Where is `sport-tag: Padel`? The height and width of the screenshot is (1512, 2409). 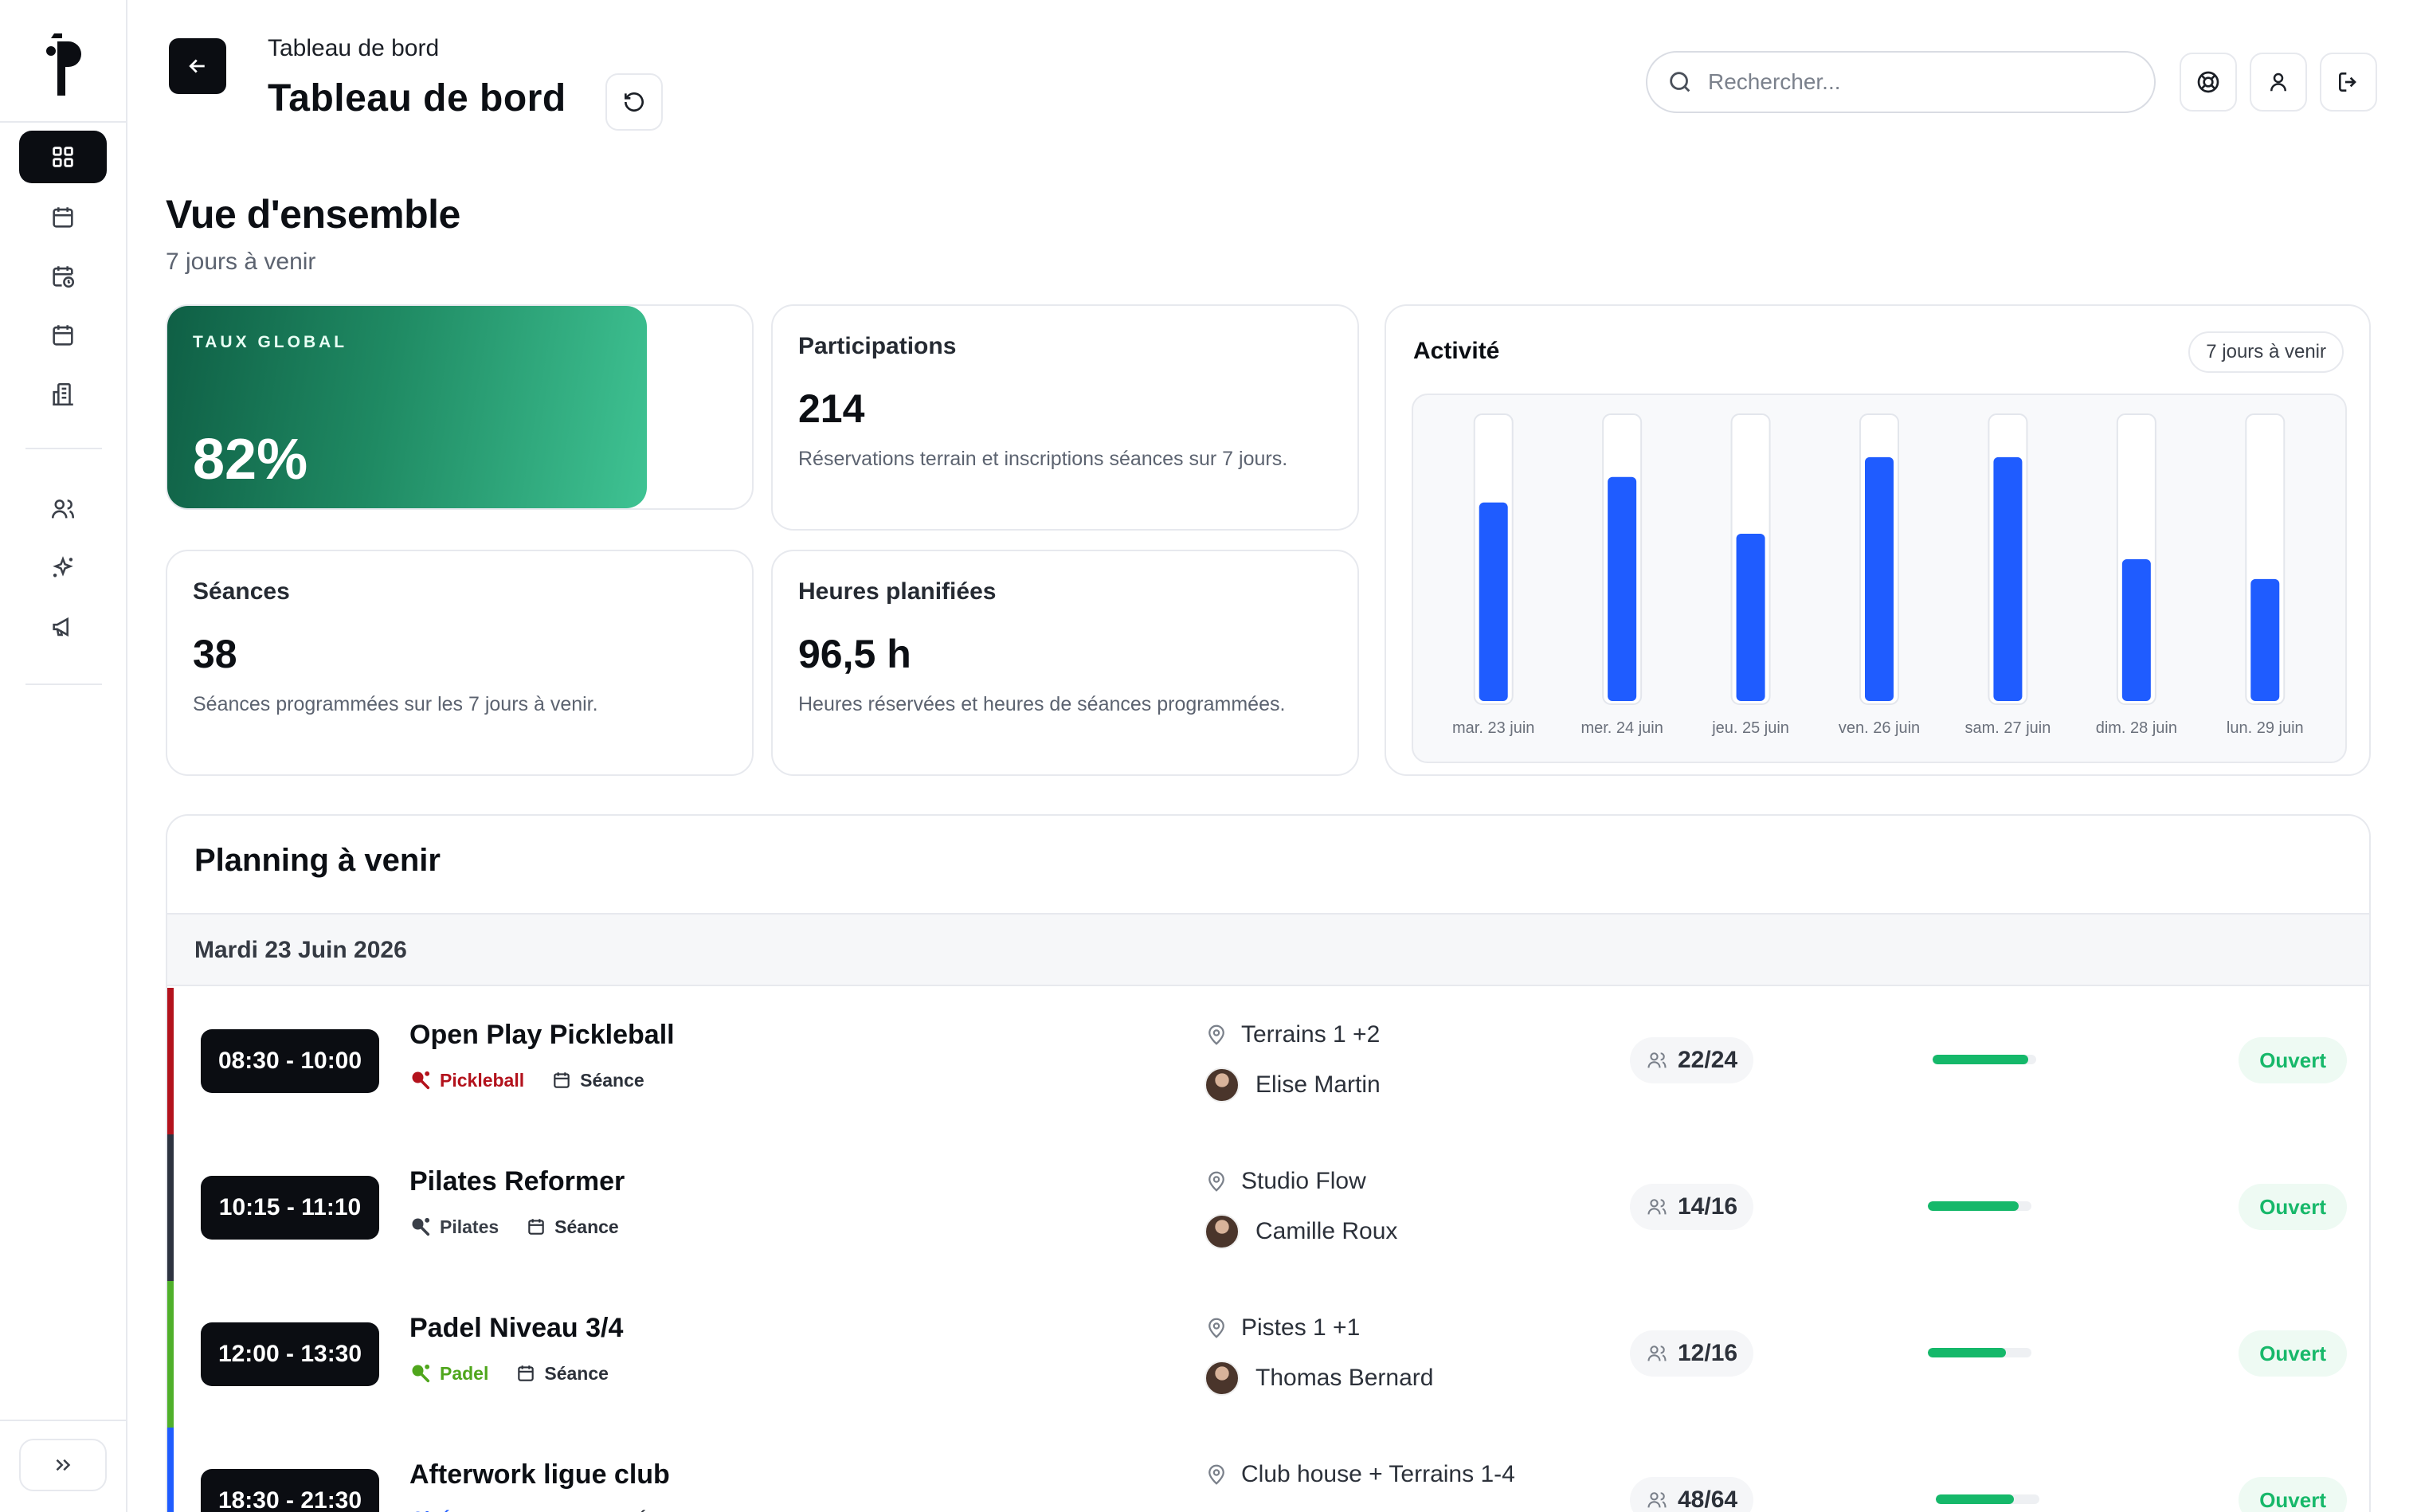
sport-tag: Padel is located at coordinates (448, 1373).